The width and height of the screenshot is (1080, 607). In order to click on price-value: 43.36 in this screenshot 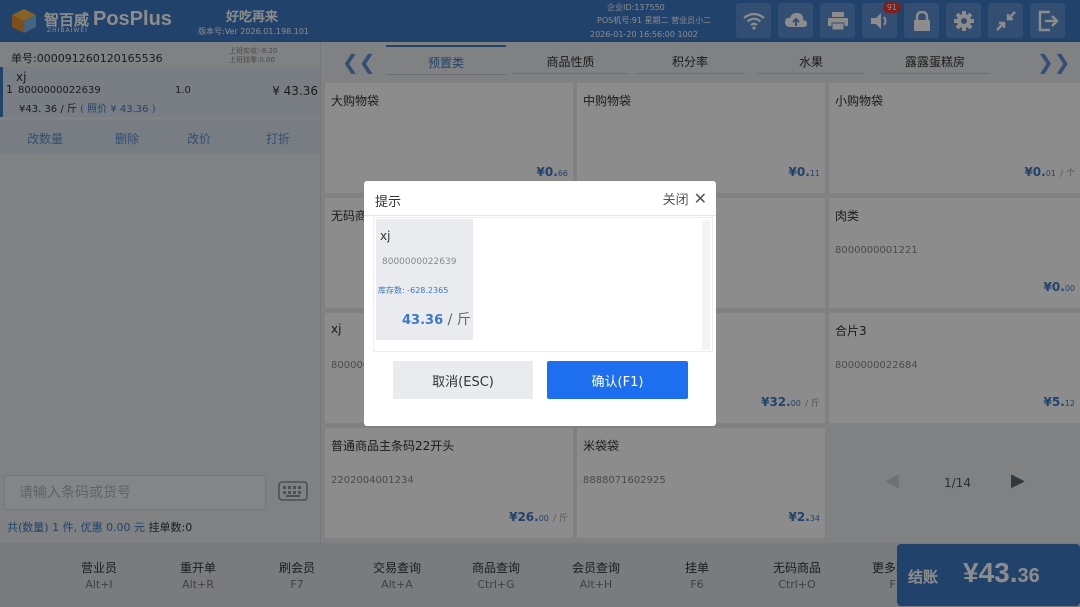, I will do `click(423, 320)`.